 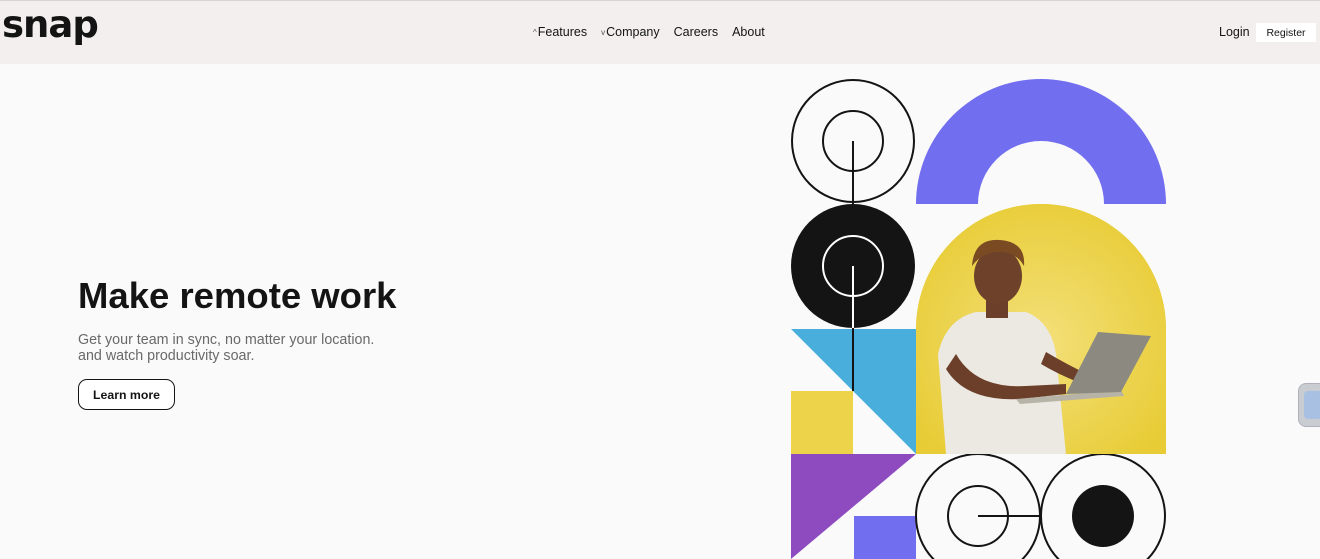 I want to click on yellow-square-shape, so click(x=822, y=422).